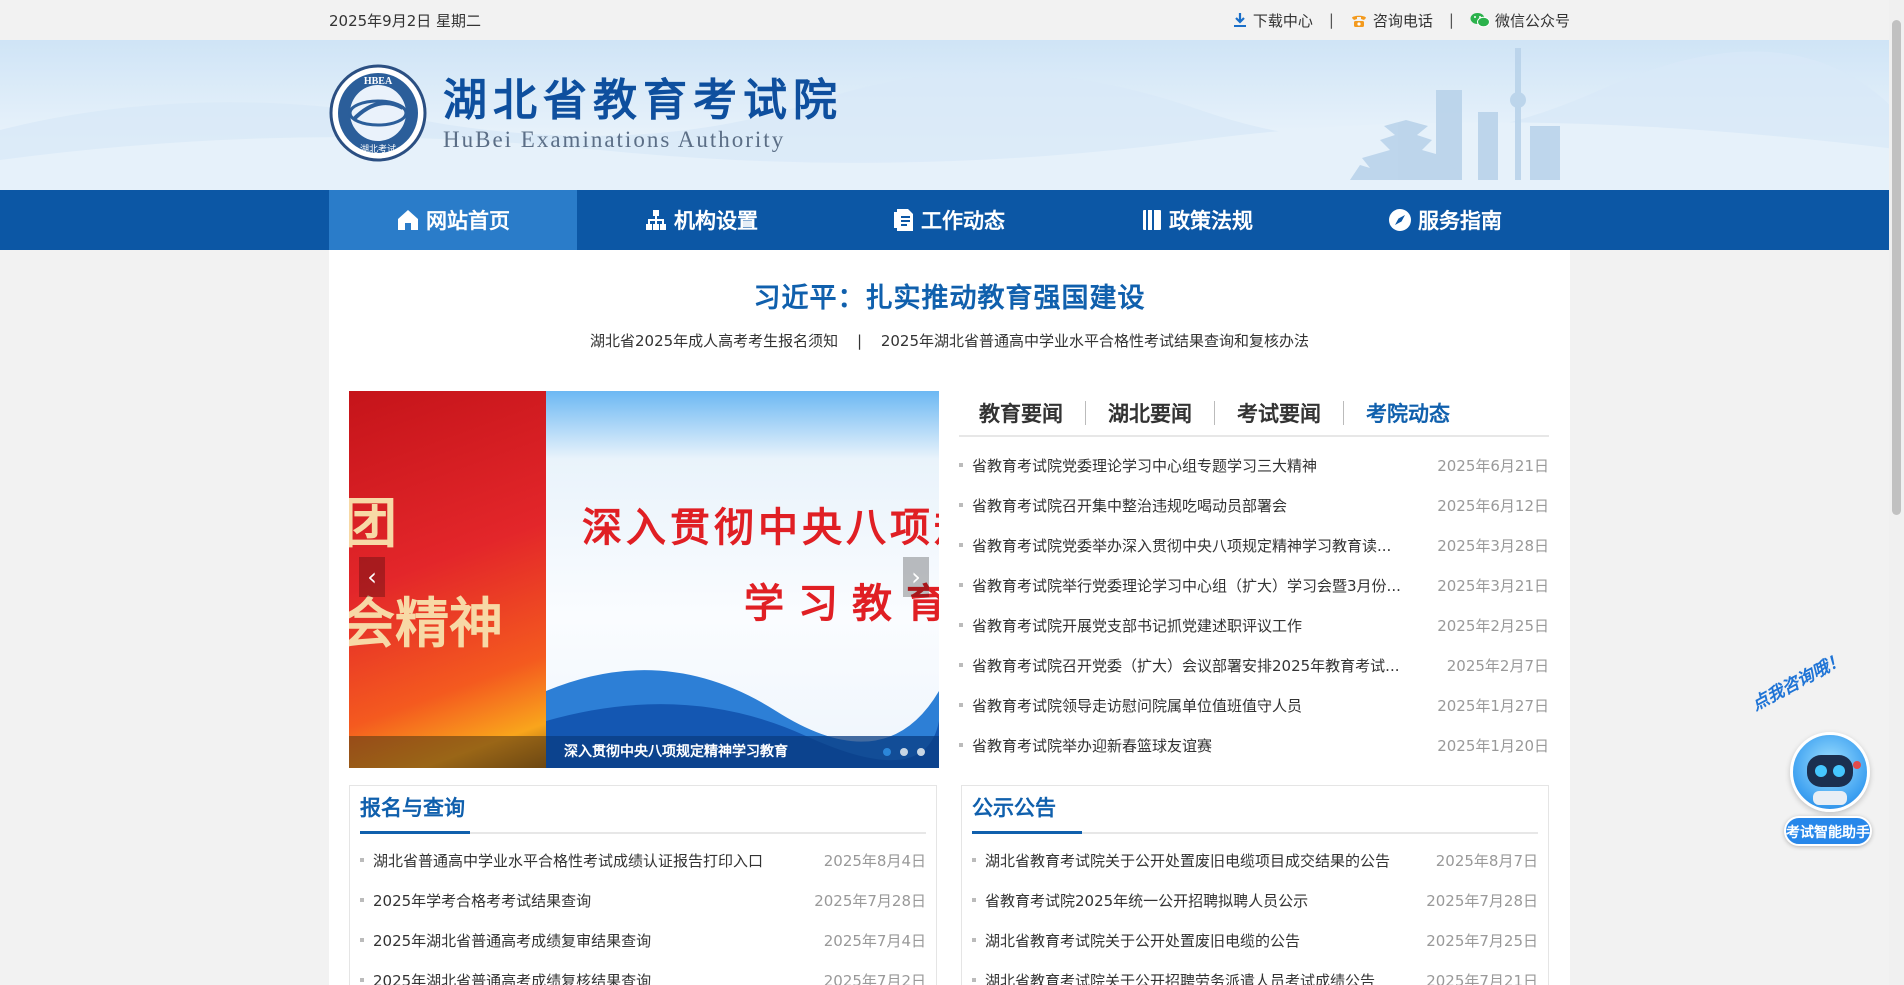 The height and width of the screenshot is (985, 1904). Describe the element at coordinates (453, 220) in the screenshot. I see `nav-home: 网站首页` at that location.